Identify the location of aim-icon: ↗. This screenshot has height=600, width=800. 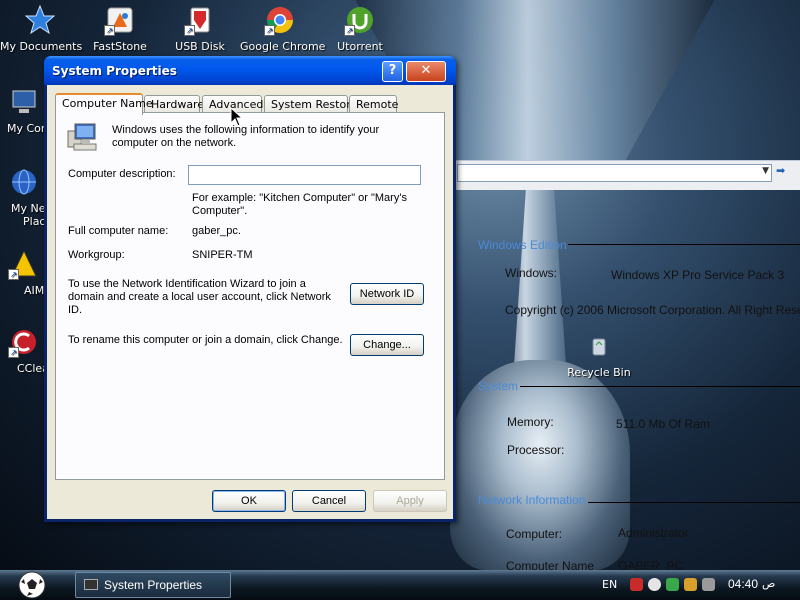
(24, 264).